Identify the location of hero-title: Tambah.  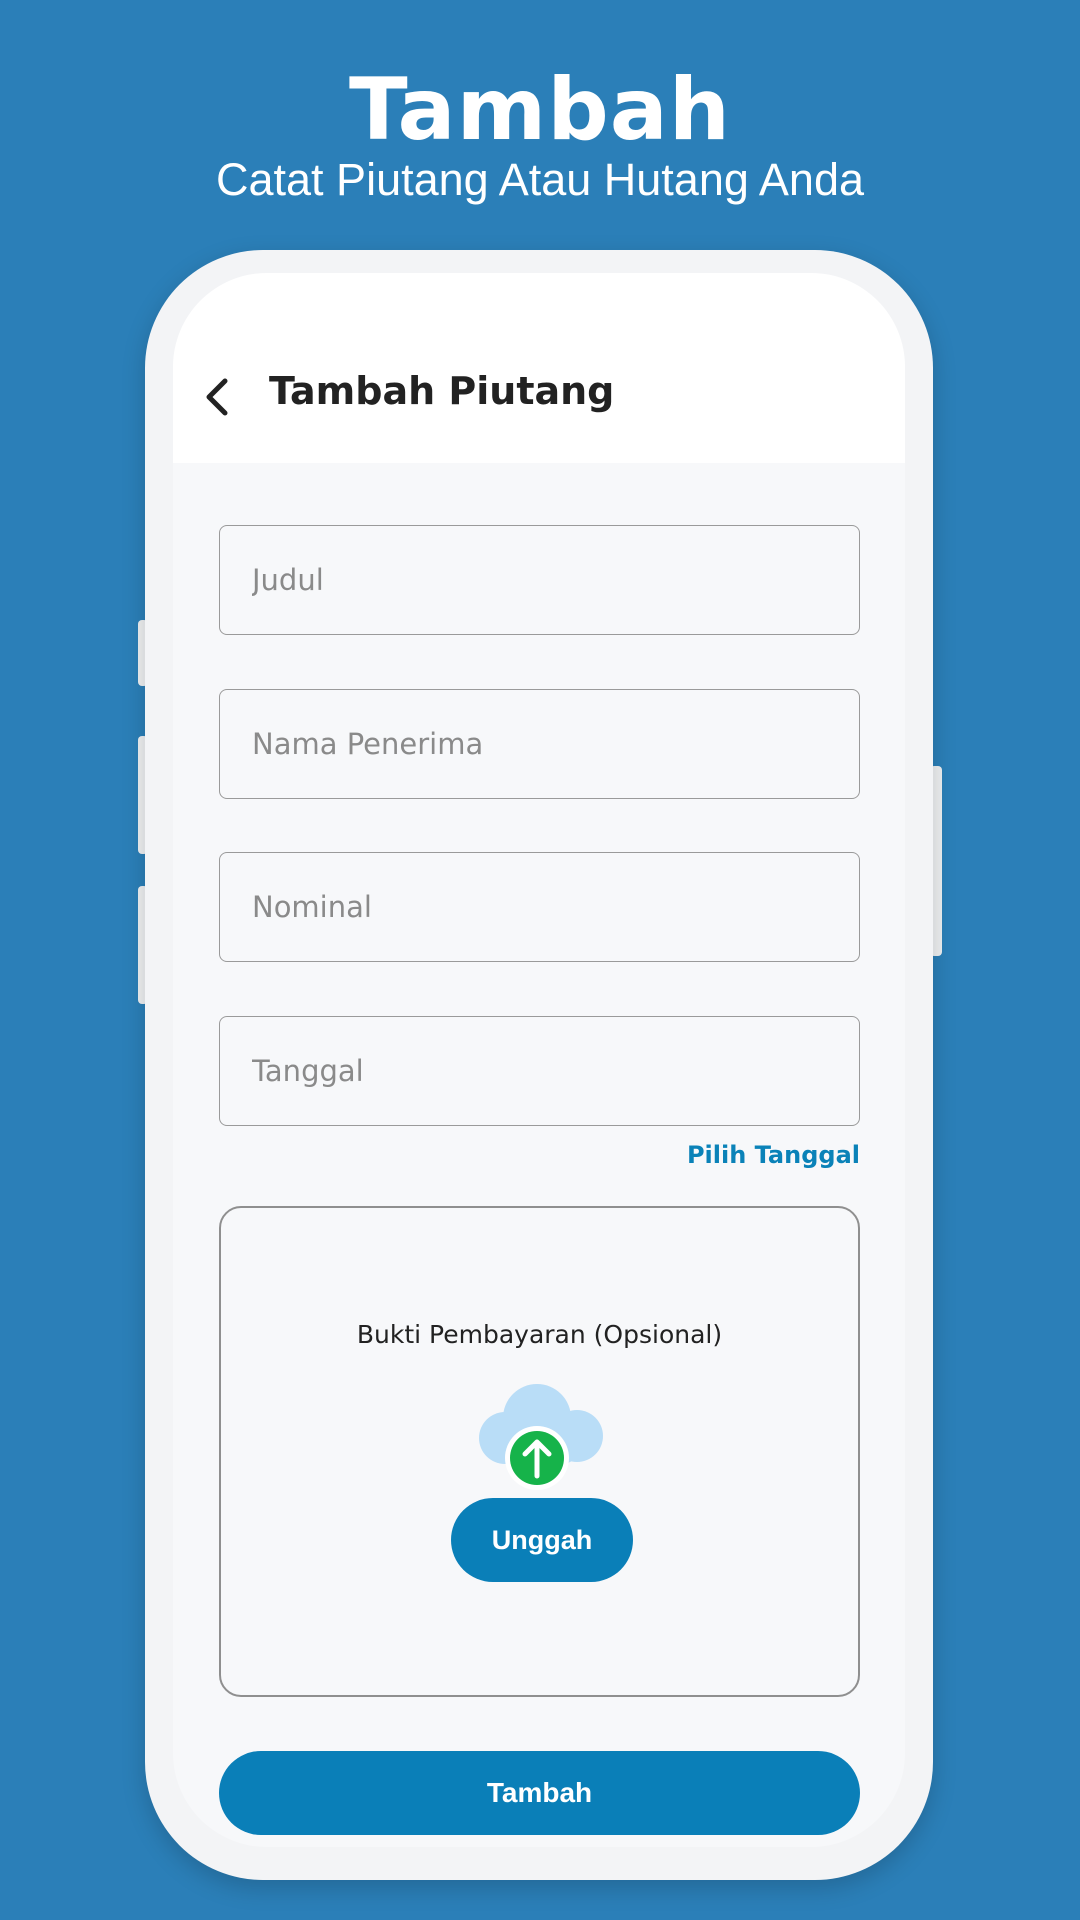
(540, 110).